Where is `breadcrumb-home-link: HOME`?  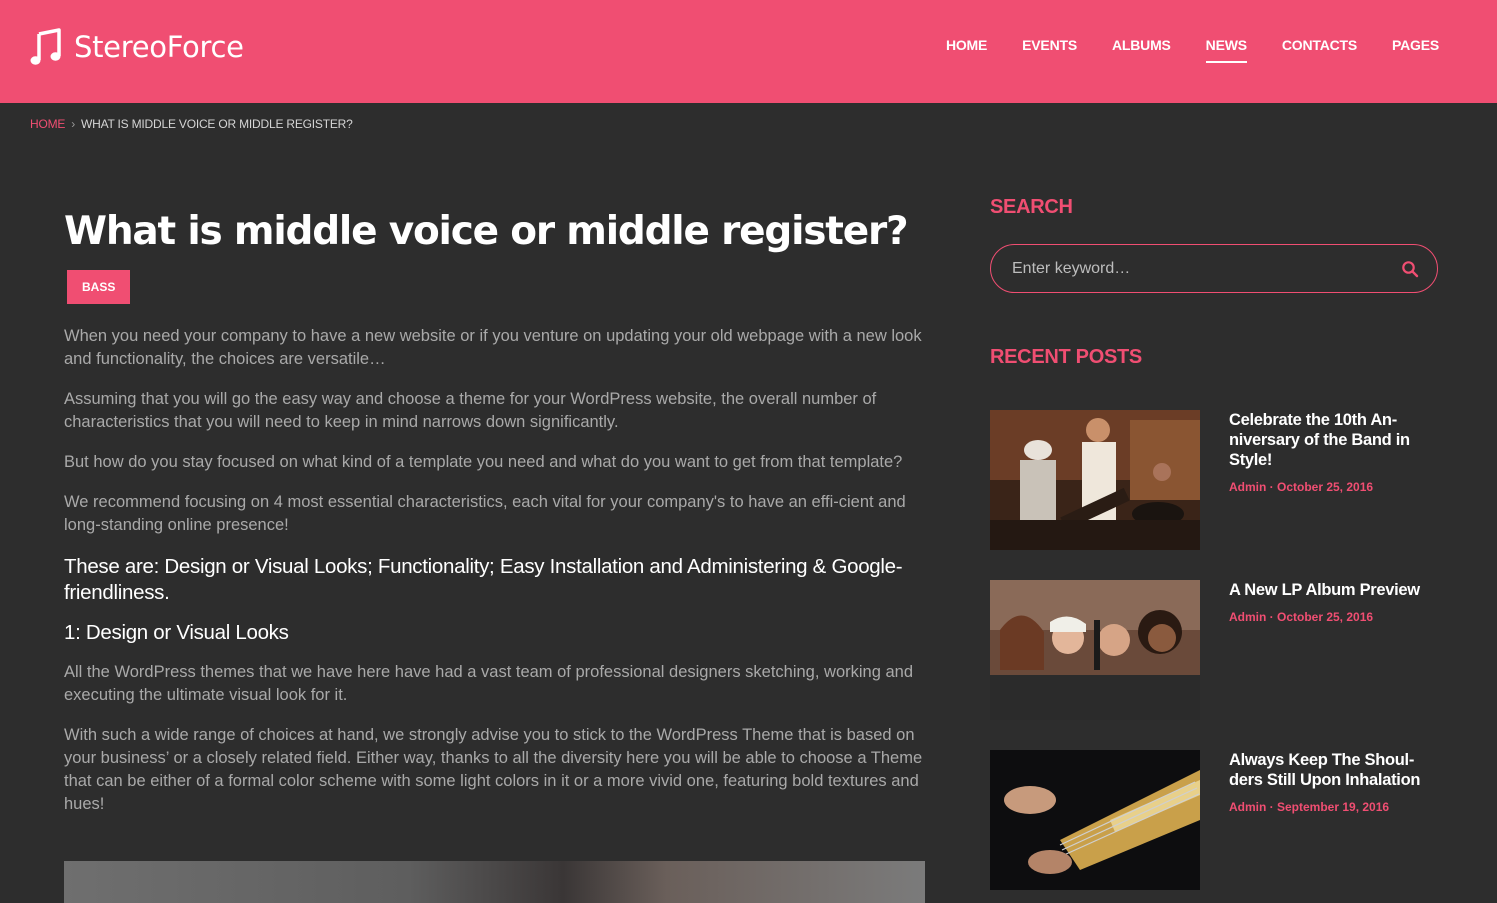 breadcrumb-home-link: HOME is located at coordinates (47, 124).